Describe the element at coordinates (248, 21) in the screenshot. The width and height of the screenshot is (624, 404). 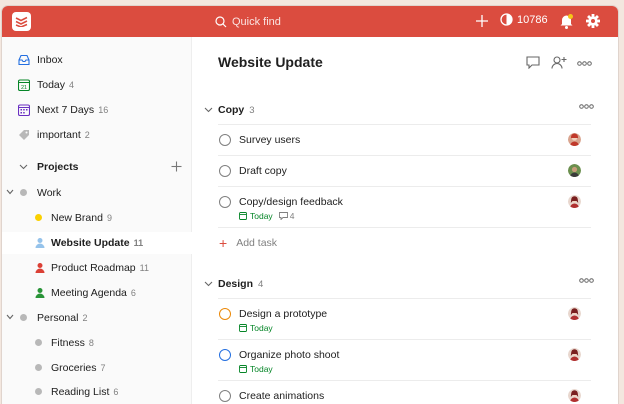
I see `quick-find-input: Quick find` at that location.